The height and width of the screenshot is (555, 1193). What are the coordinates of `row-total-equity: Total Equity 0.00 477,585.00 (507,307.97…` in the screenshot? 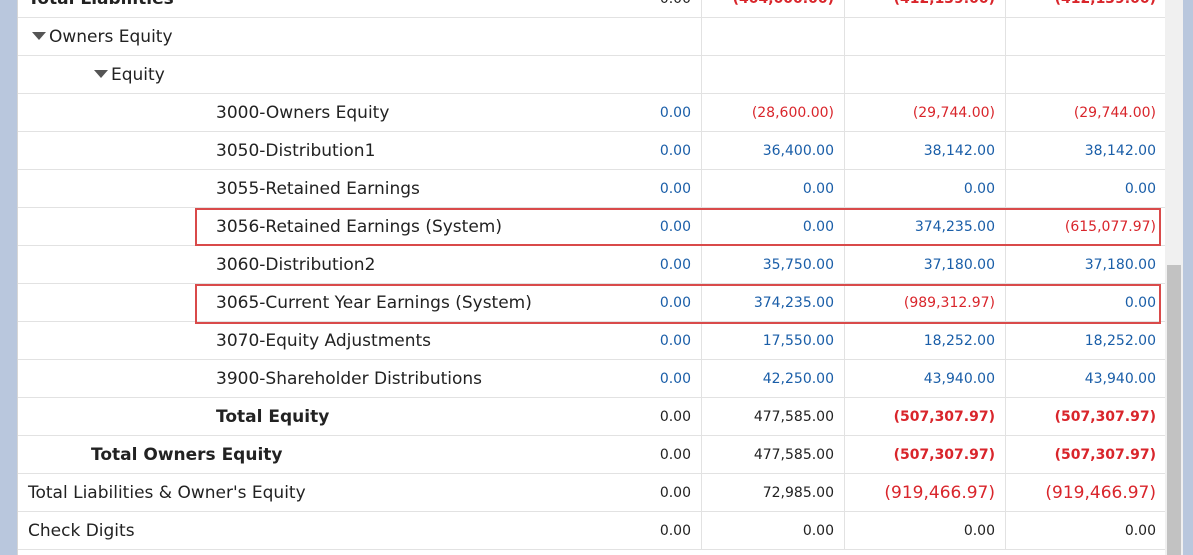 It's located at (591, 417).